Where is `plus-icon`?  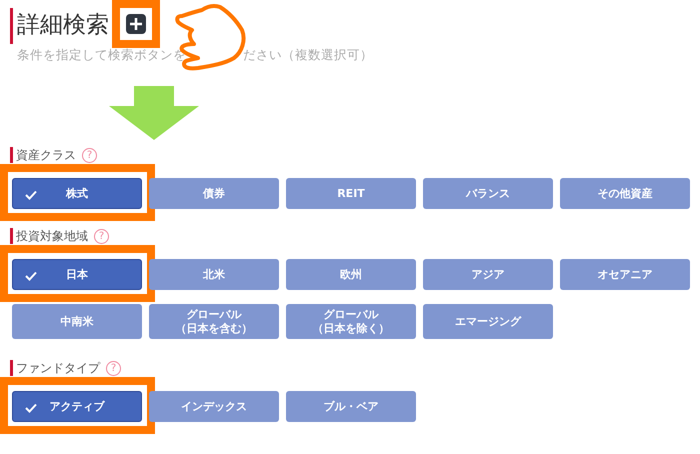
plus-icon is located at coordinates (136, 24).